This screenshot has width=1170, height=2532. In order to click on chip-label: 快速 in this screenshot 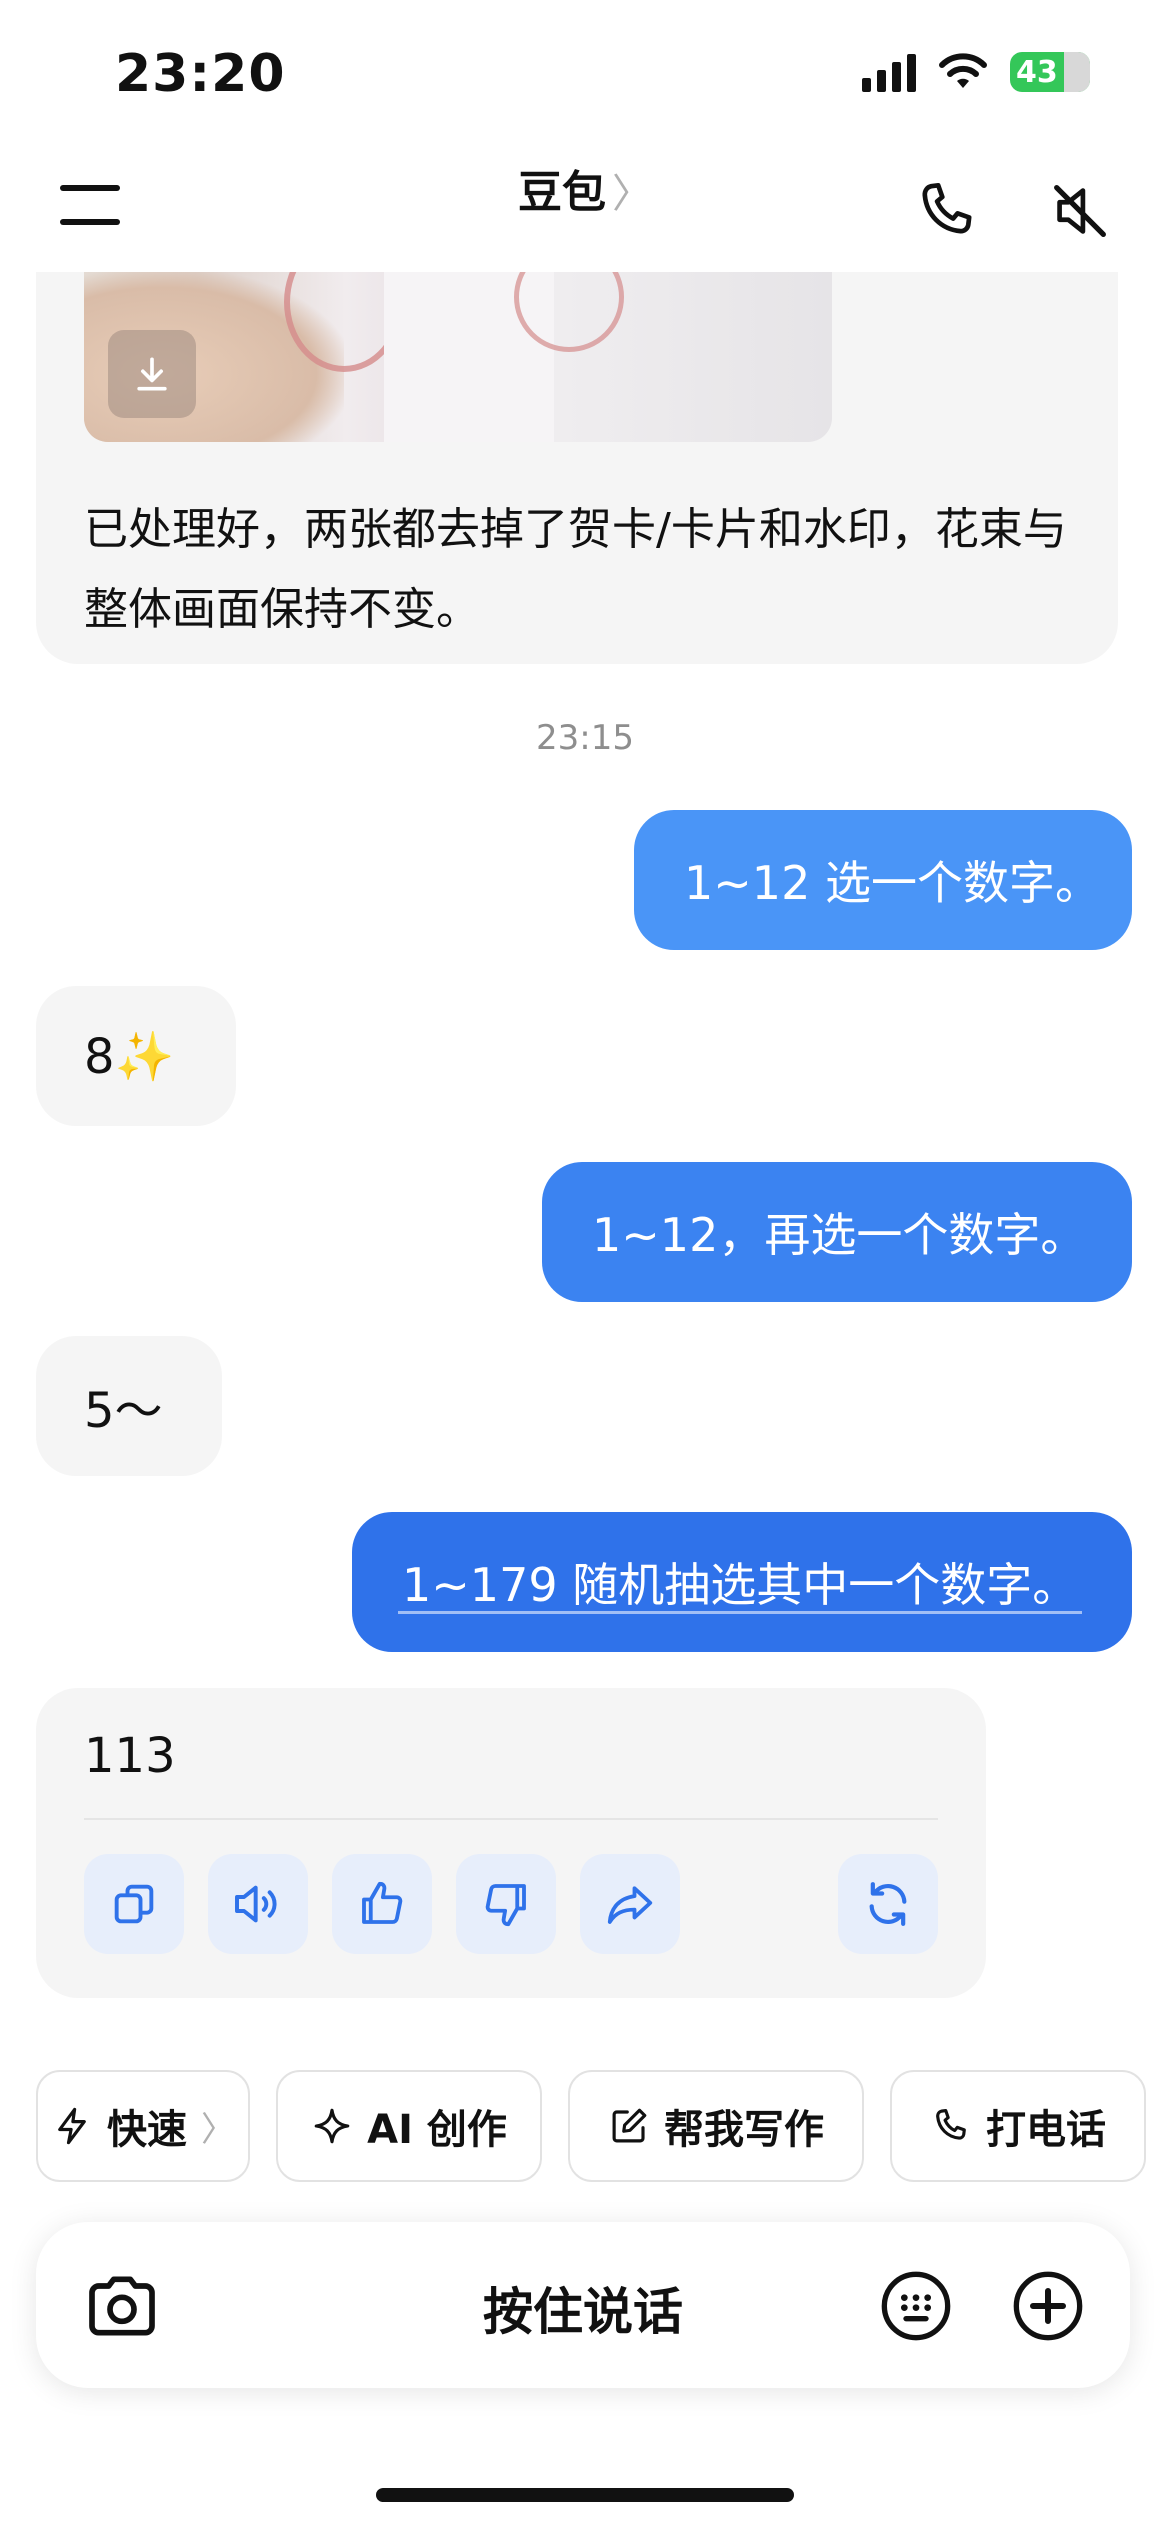, I will do `click(147, 2130)`.